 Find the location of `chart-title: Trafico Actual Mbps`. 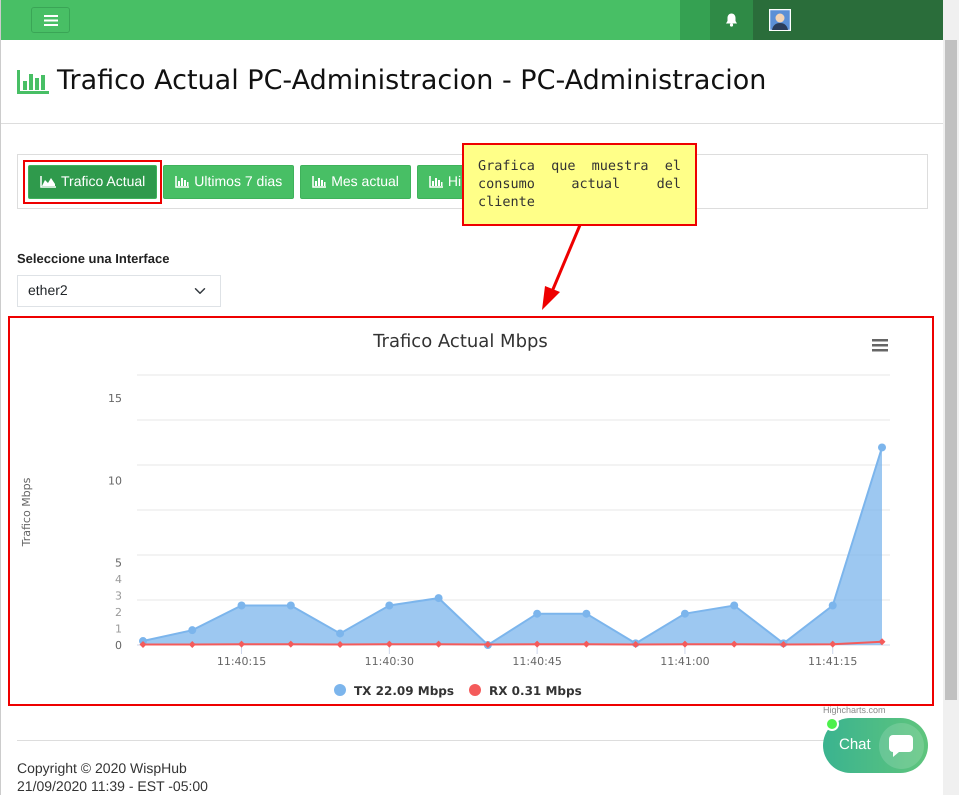

chart-title: Trafico Actual Mbps is located at coordinates (460, 341).